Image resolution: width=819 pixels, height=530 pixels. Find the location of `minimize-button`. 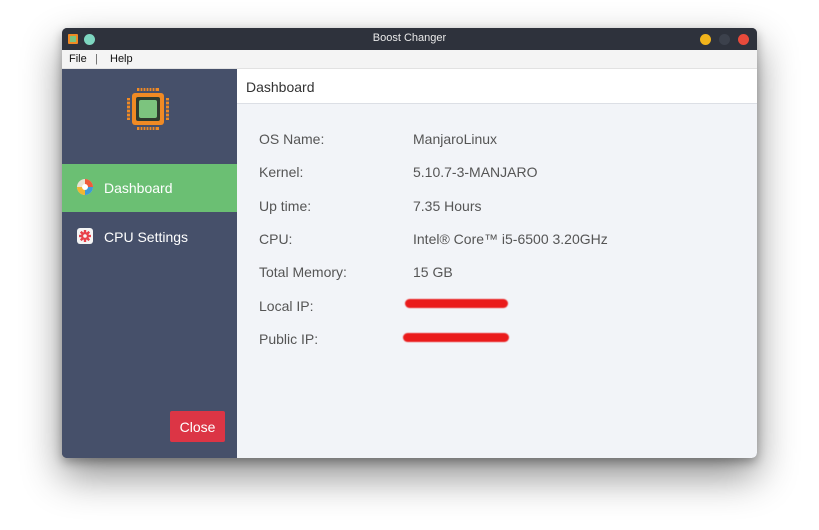

minimize-button is located at coordinates (705, 39).